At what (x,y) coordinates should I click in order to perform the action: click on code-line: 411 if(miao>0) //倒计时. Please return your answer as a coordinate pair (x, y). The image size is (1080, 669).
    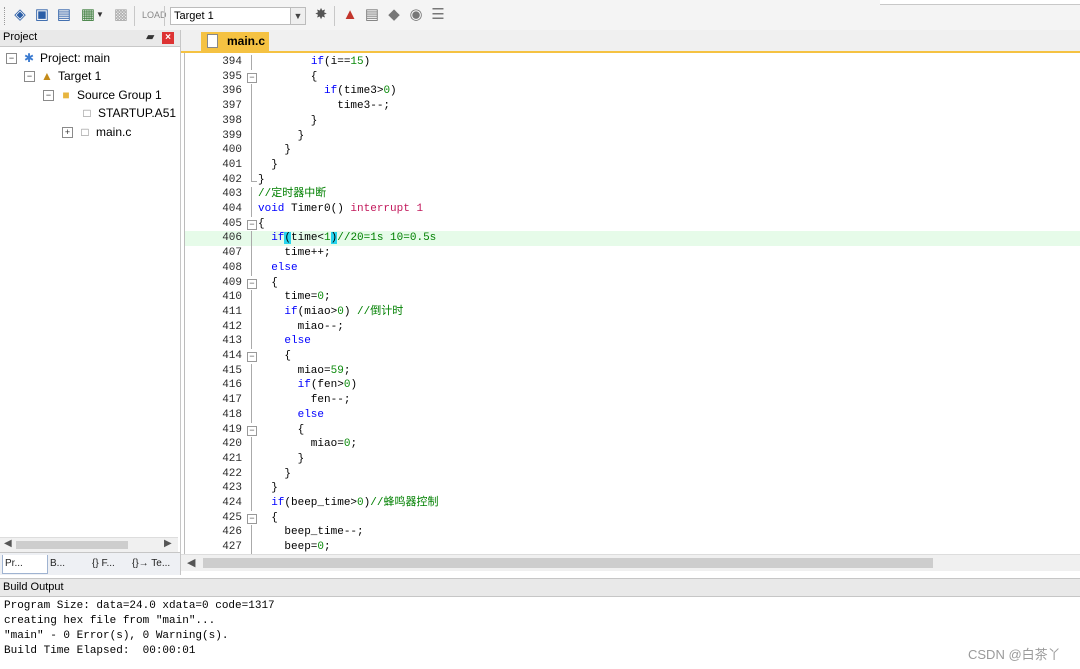
    Looking at the image, I should click on (632, 312).